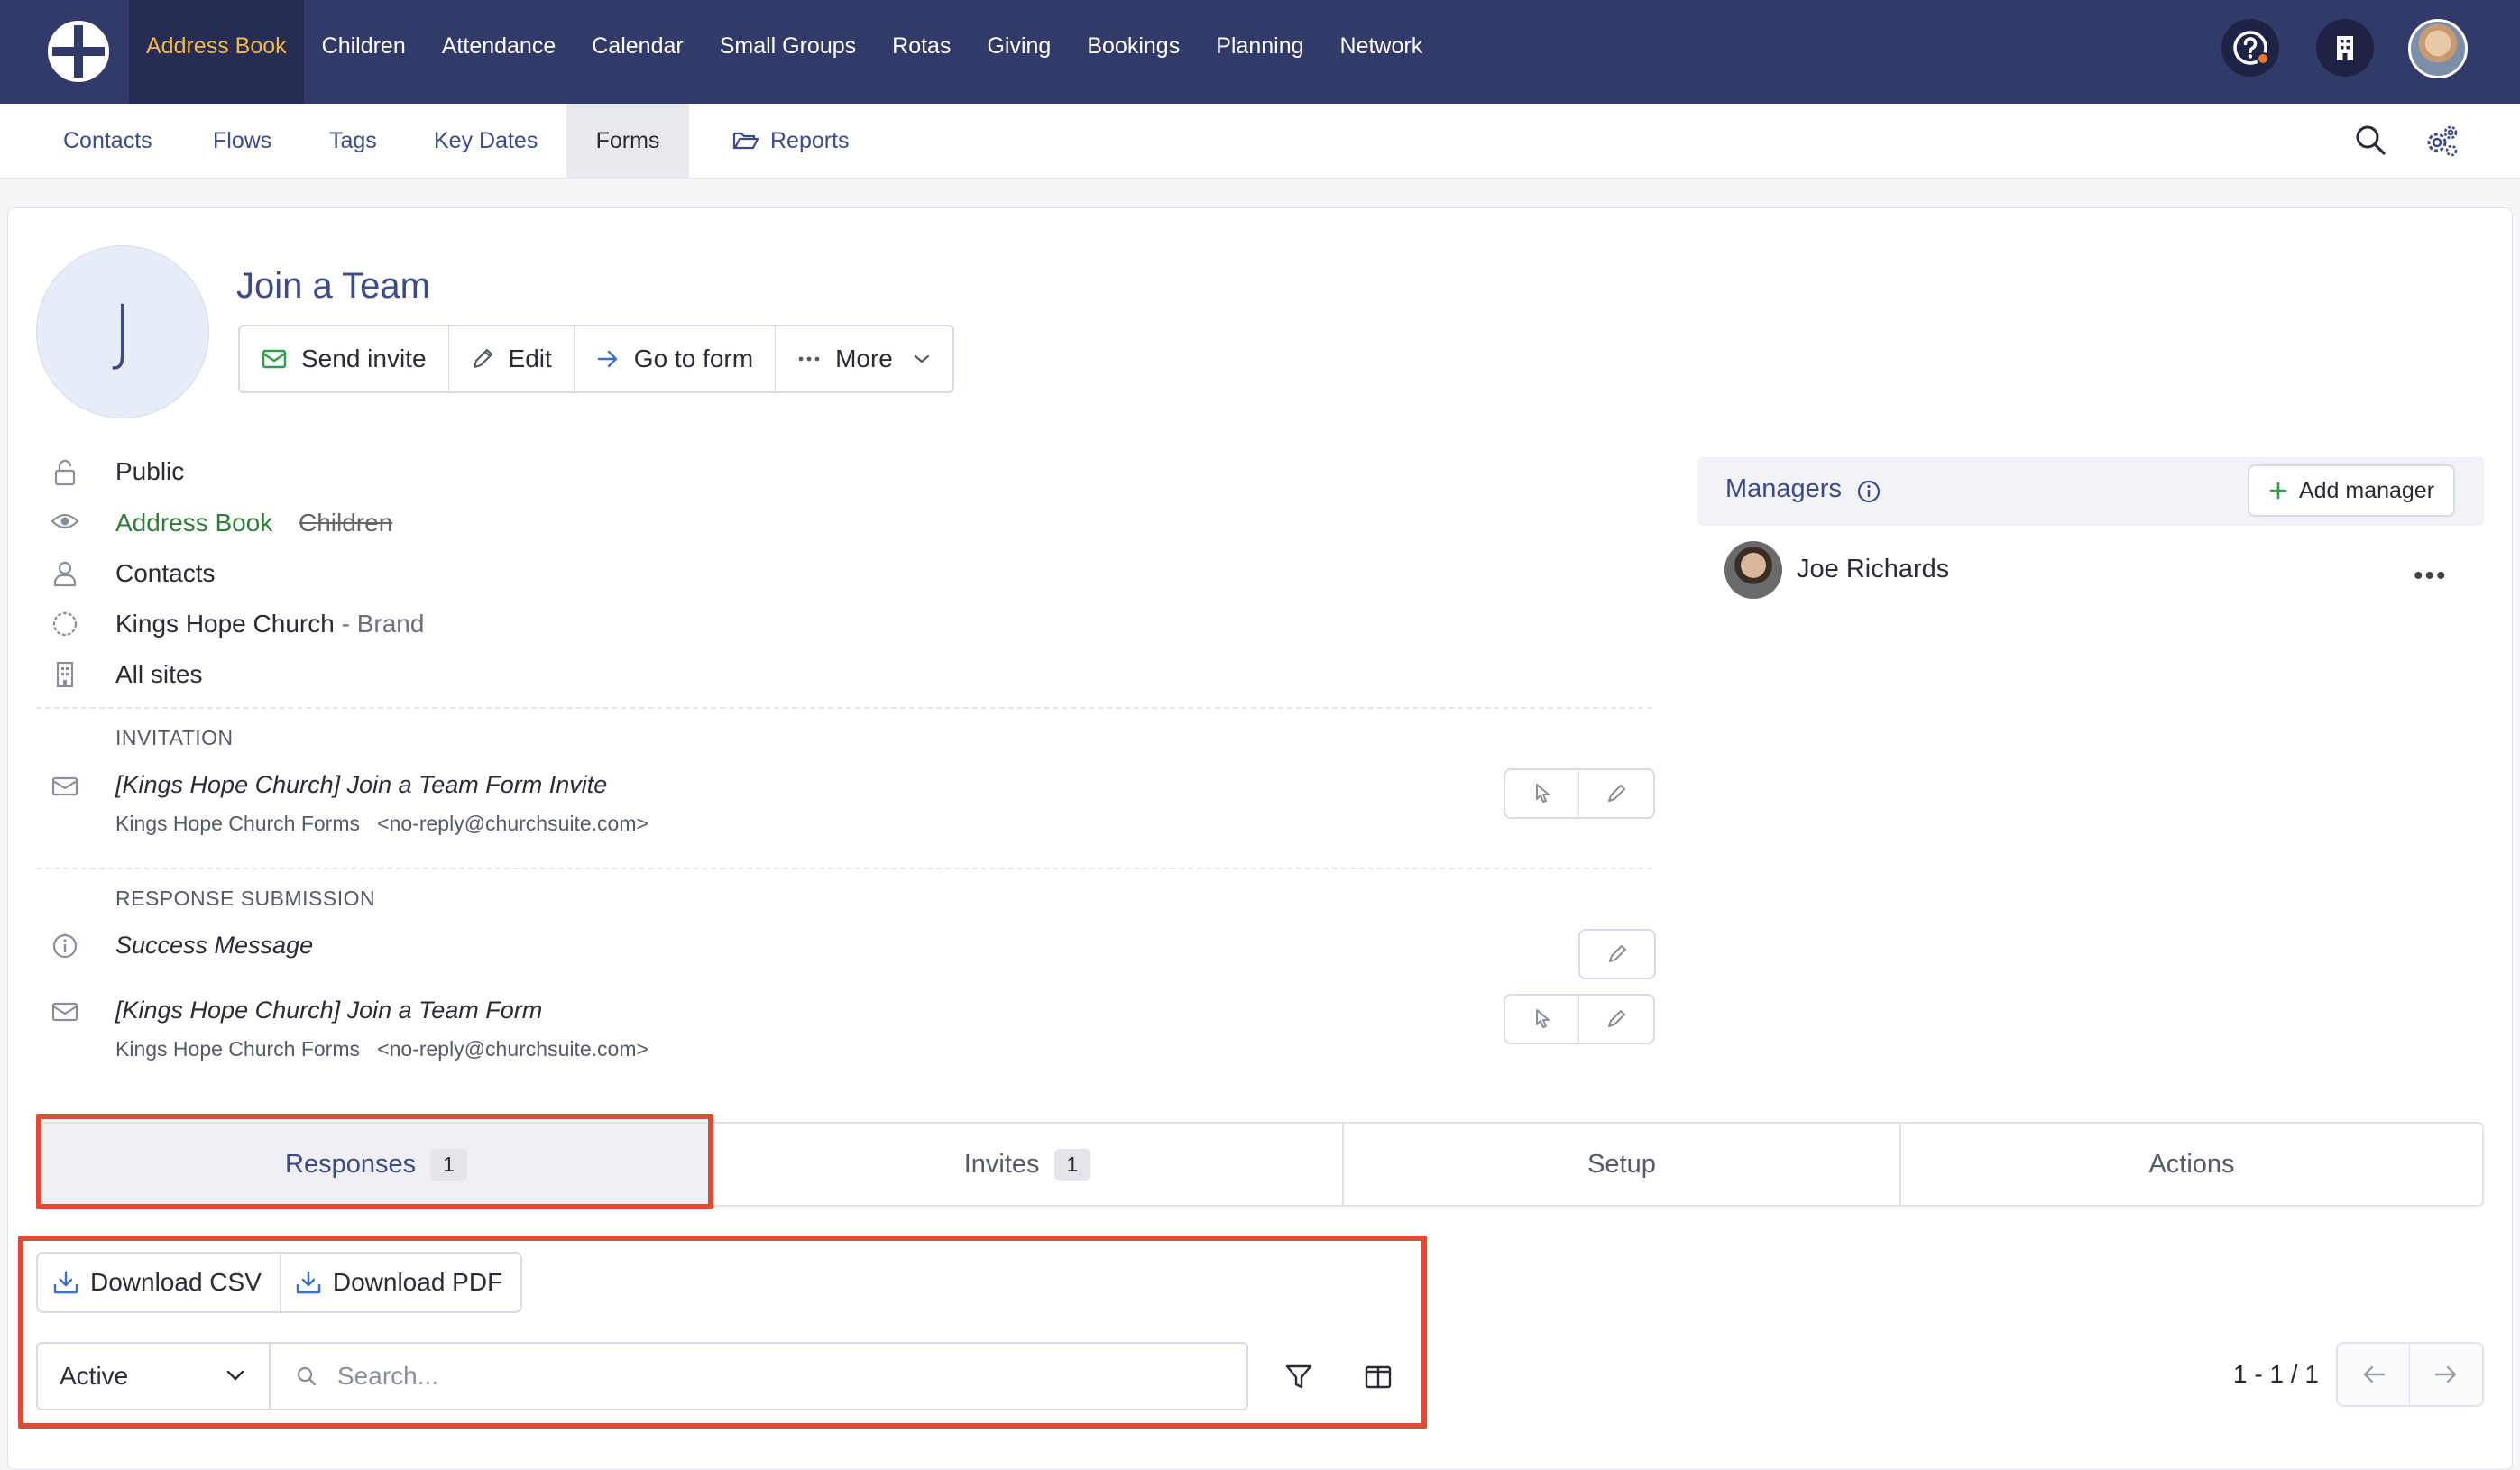 The width and height of the screenshot is (2520, 1470). I want to click on nav-children: Children, so click(364, 52).